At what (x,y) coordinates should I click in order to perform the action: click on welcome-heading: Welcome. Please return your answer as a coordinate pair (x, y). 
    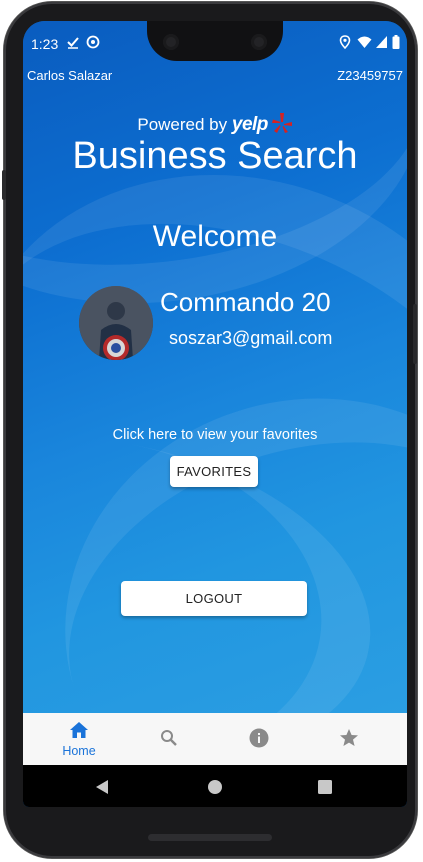
    Looking at the image, I should click on (215, 236).